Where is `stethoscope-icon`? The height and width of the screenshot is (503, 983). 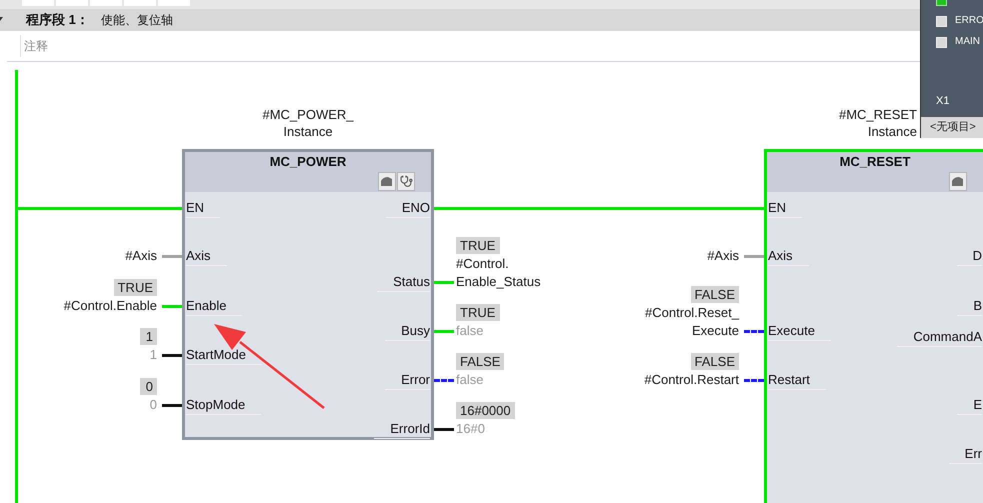 stethoscope-icon is located at coordinates (406, 181).